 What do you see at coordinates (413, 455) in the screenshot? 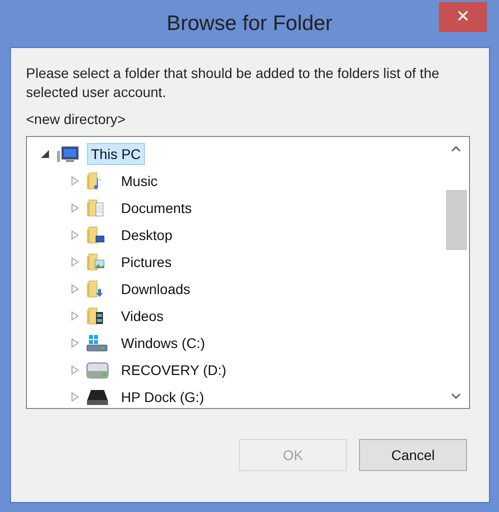
I see `cancel-button: Cancel` at bounding box center [413, 455].